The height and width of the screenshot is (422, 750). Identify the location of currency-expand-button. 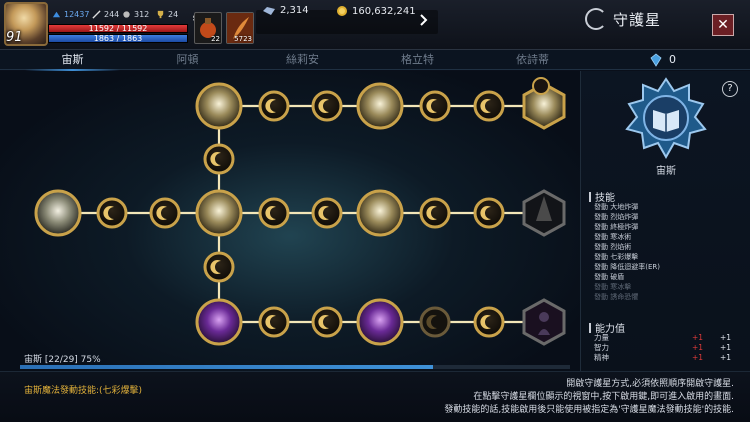
(424, 21).